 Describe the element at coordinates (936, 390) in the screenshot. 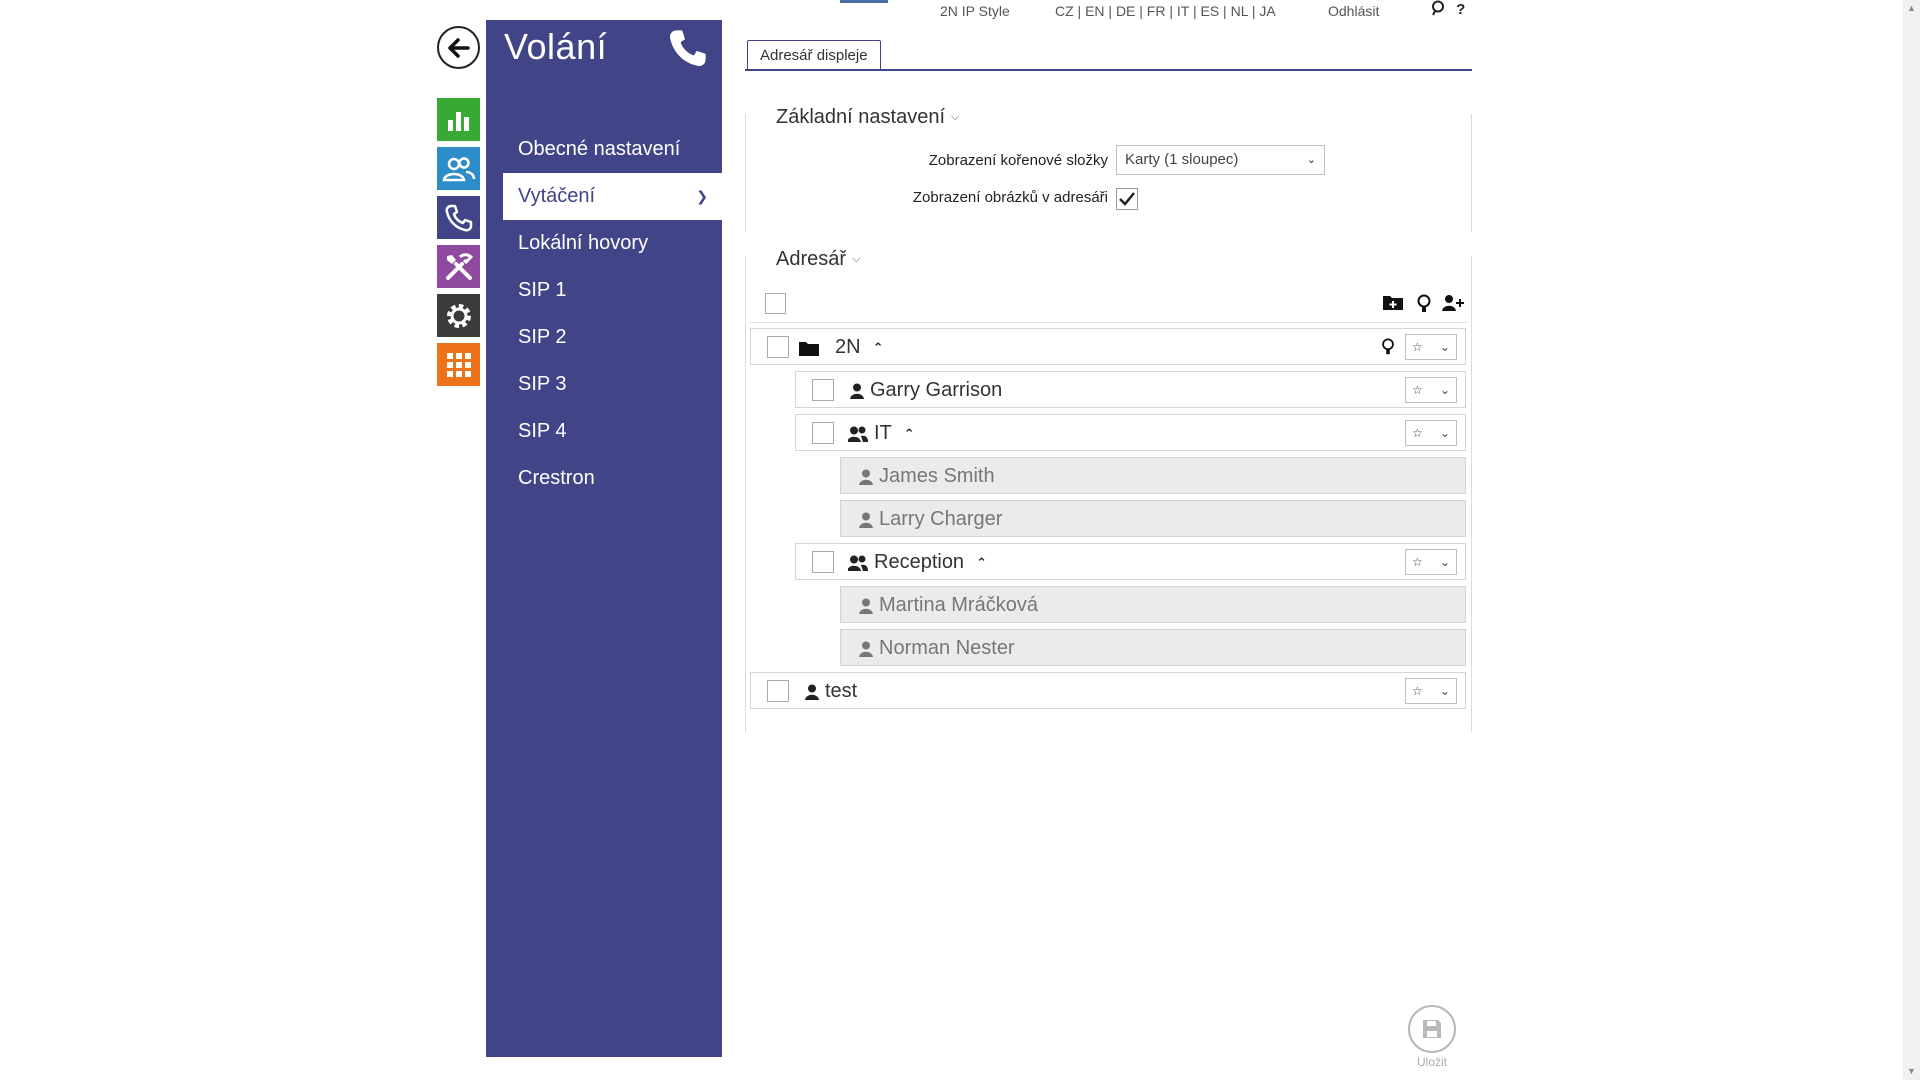

I see `row-label: Garry Garrison` at that location.